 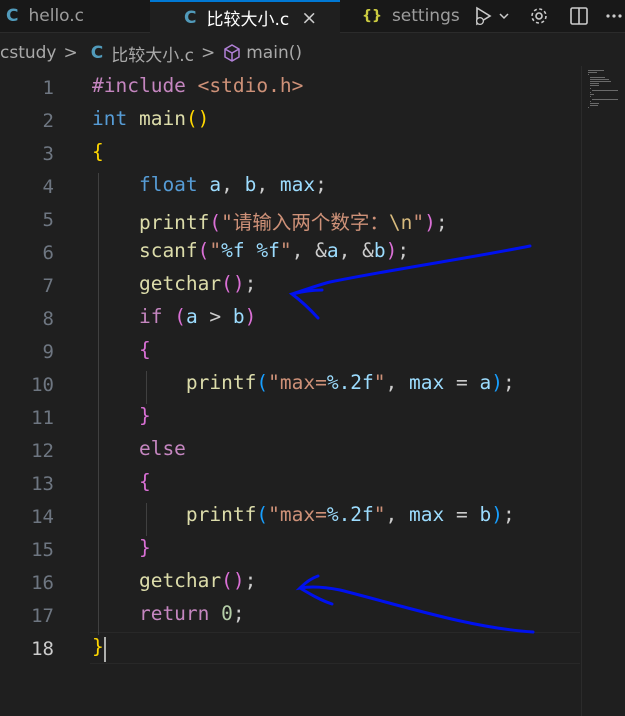 I want to click on annotation-arrow-line16, so click(x=415, y=604).